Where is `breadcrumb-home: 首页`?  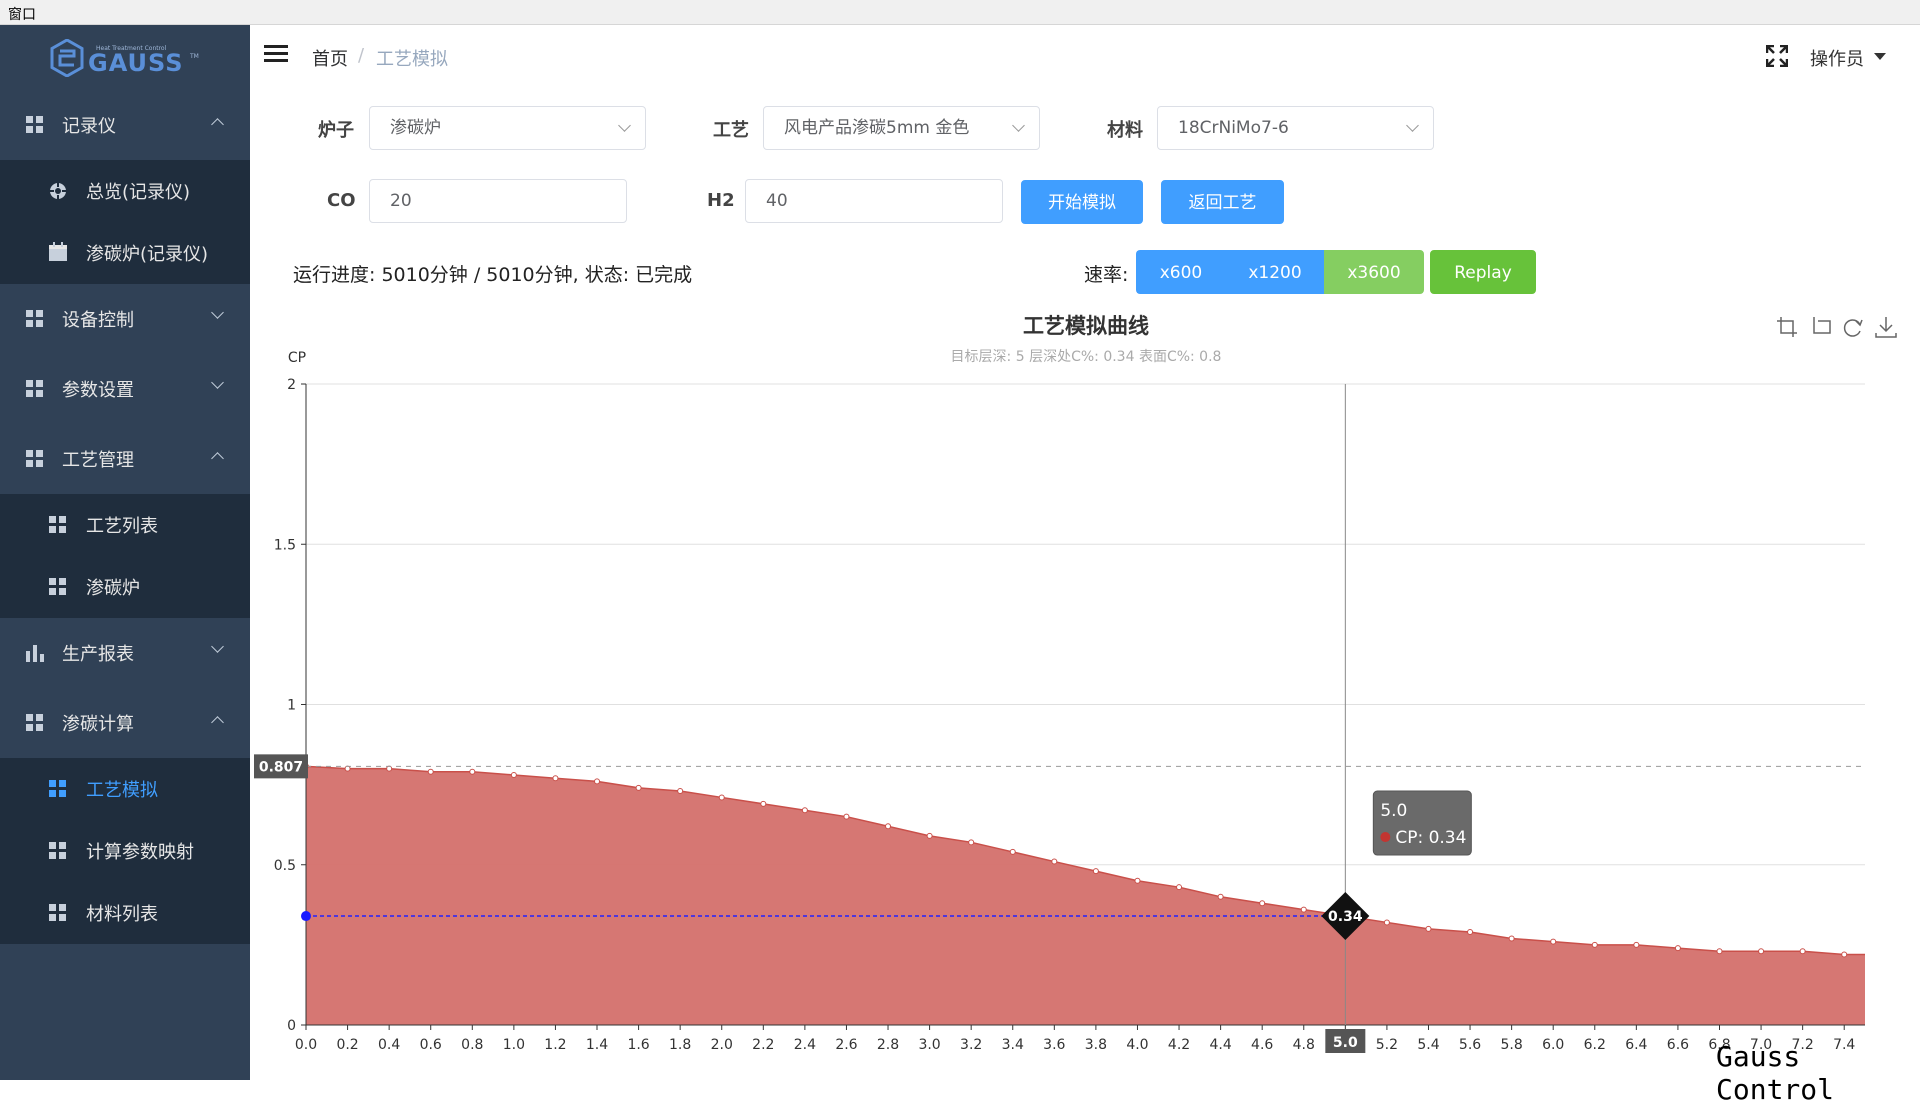
breadcrumb-home: 首页 is located at coordinates (330, 58).